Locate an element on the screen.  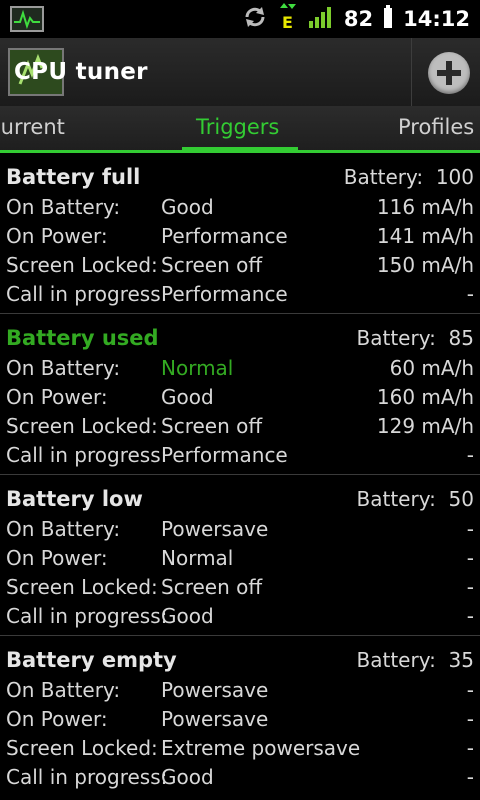
profile-on-power: Performance is located at coordinates (224, 236).